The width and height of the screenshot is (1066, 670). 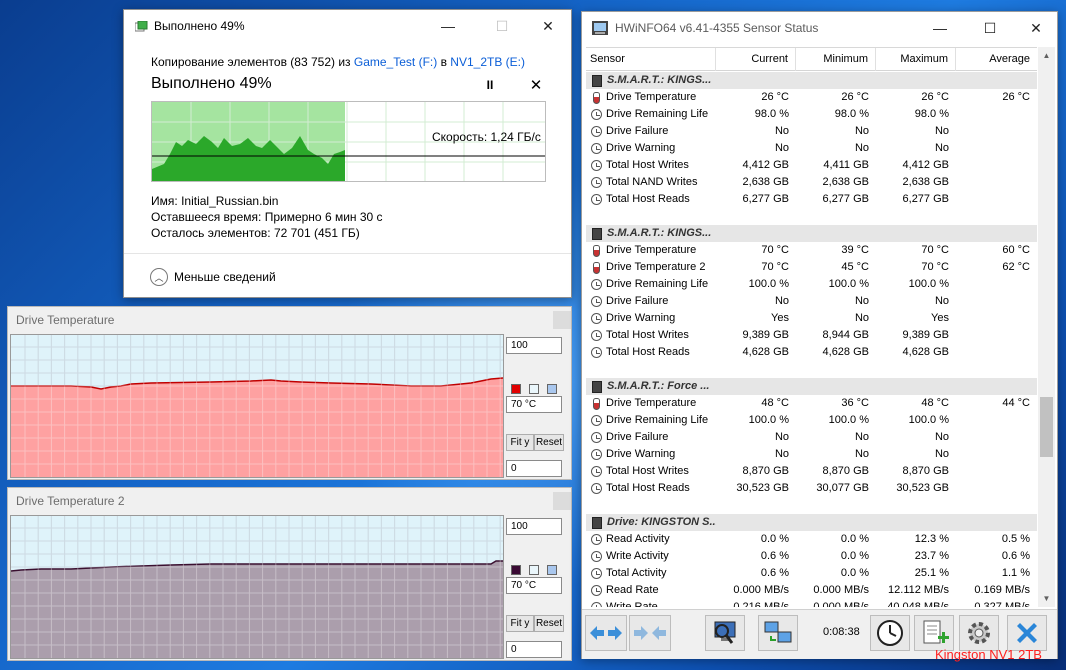 What do you see at coordinates (347, 26) in the screenshot?
I see `copy-dialog-titlebar: Выполнено 49% — ☐ ✕` at bounding box center [347, 26].